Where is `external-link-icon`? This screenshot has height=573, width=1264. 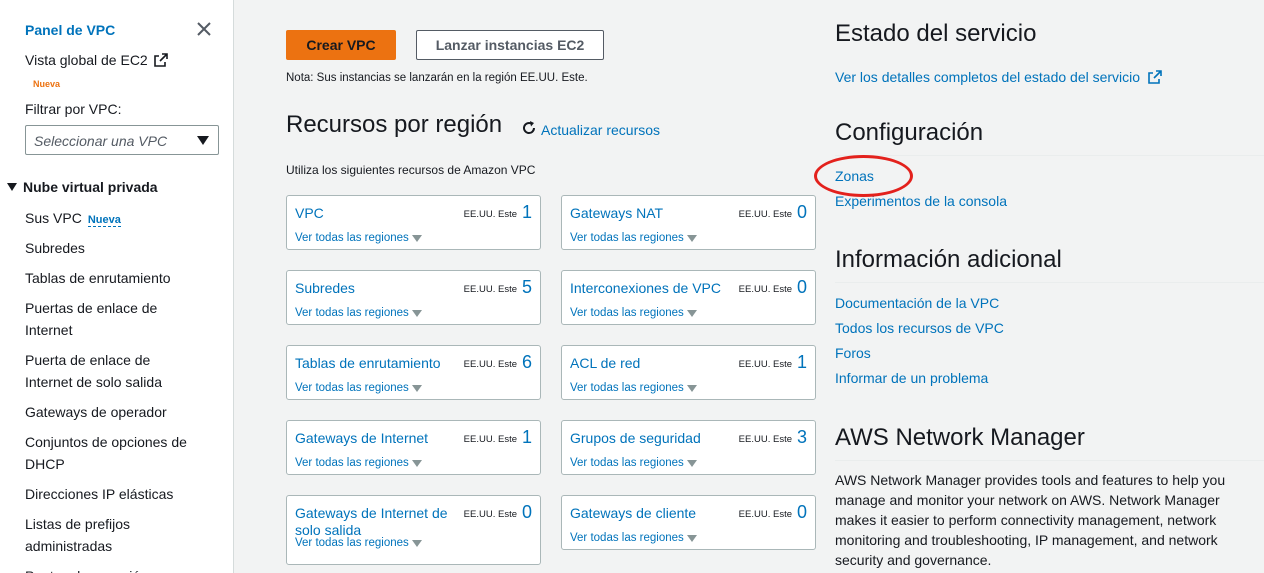 external-link-icon is located at coordinates (160, 60).